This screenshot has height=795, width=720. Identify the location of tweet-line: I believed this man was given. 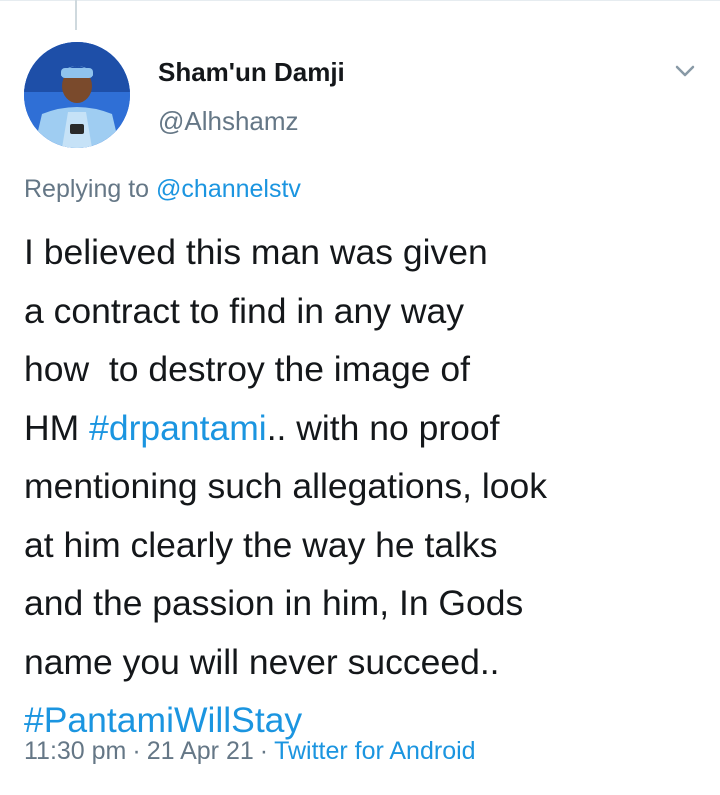
(256, 252).